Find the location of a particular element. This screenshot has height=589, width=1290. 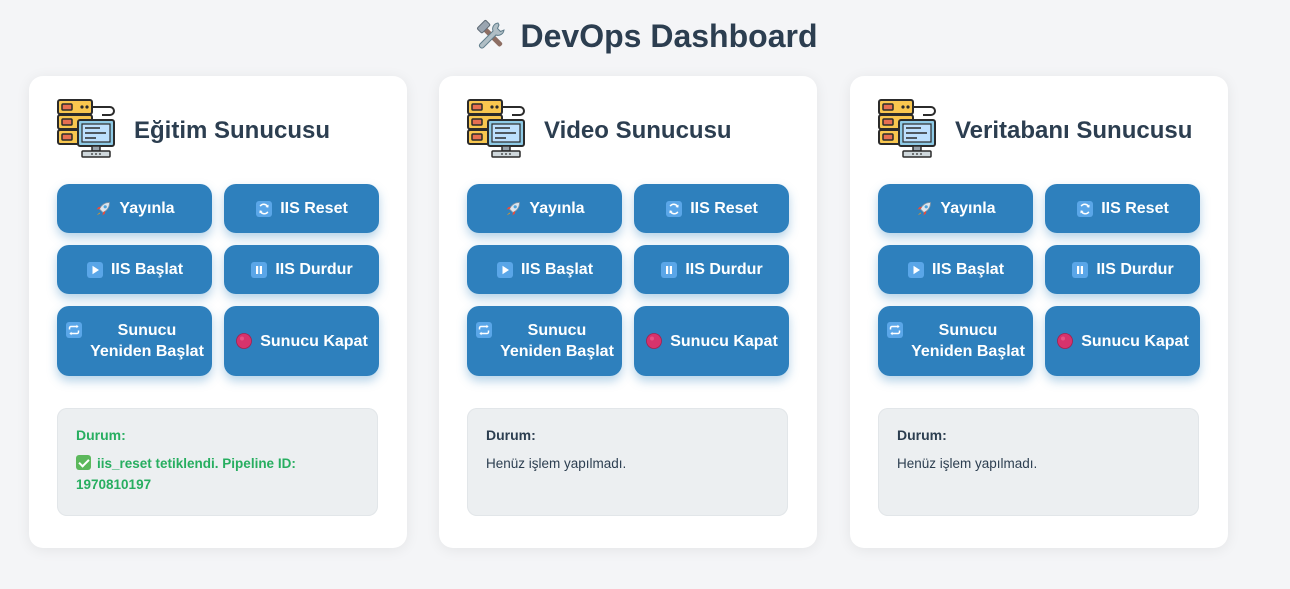

page-title-text: DevOps Dashboard is located at coordinates (669, 36).